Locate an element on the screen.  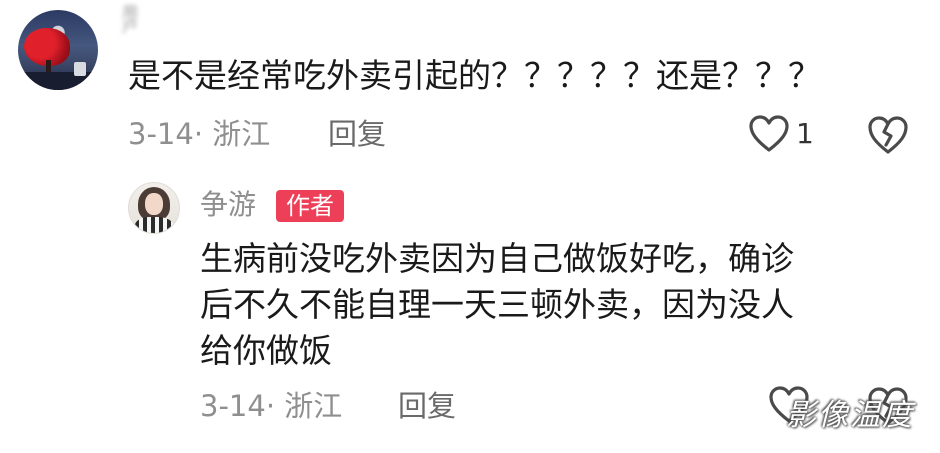
avatar-ground-shape is located at coordinates (58, 81).